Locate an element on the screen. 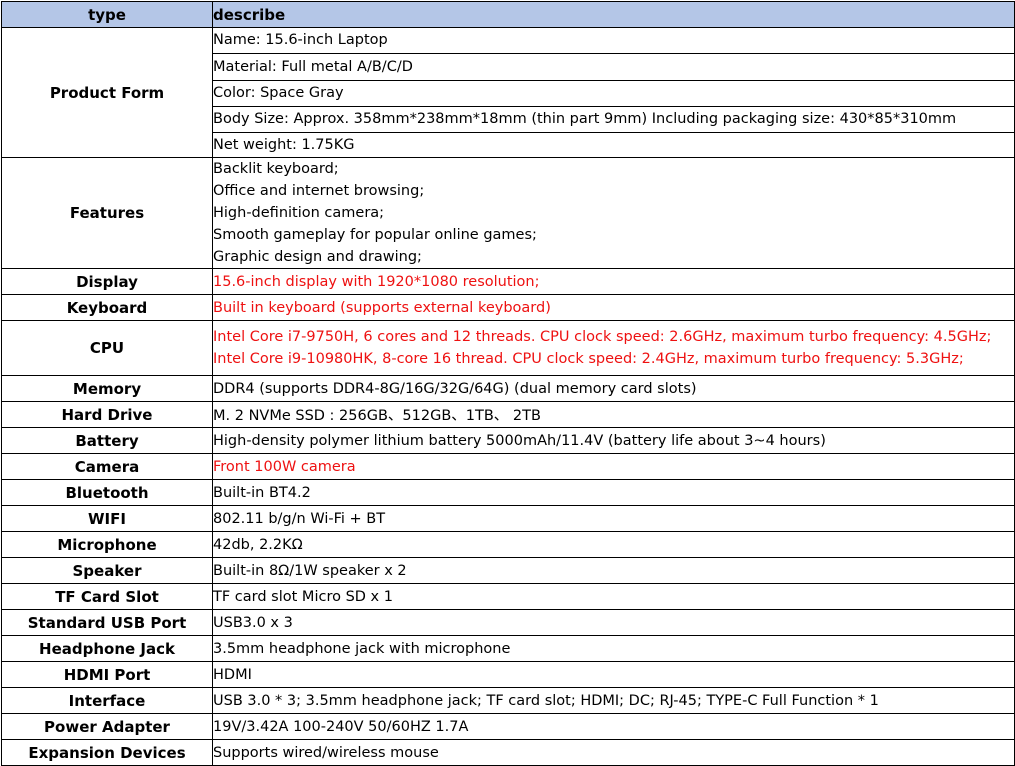  row-type: Camera is located at coordinates (107, 466).